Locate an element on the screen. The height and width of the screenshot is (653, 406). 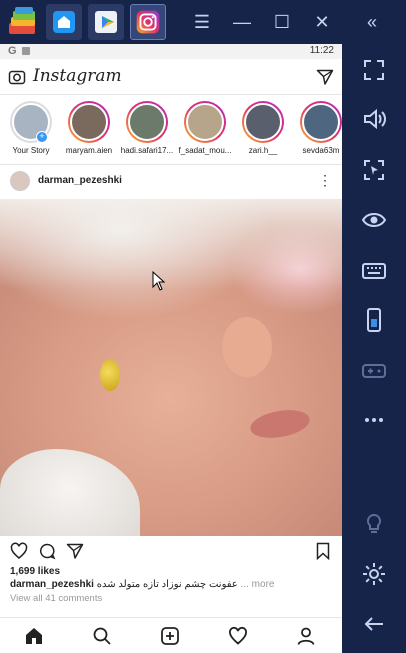
view-comments-link: View all 41 comments is located at coordinates (171, 599).